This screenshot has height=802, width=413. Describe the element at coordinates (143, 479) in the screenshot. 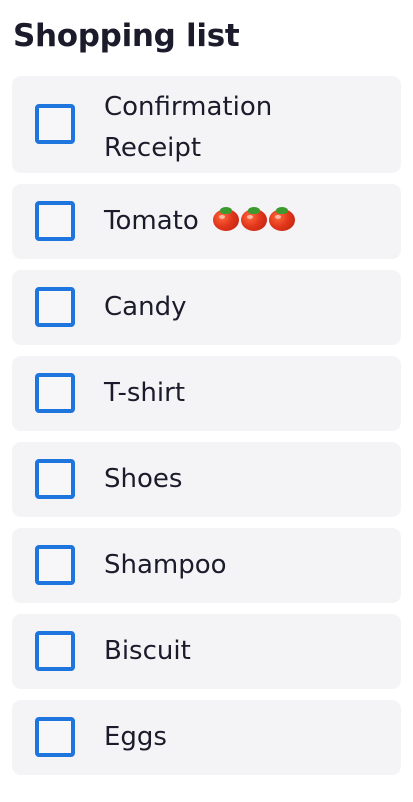

I see `list-item-label: Shoes` at that location.